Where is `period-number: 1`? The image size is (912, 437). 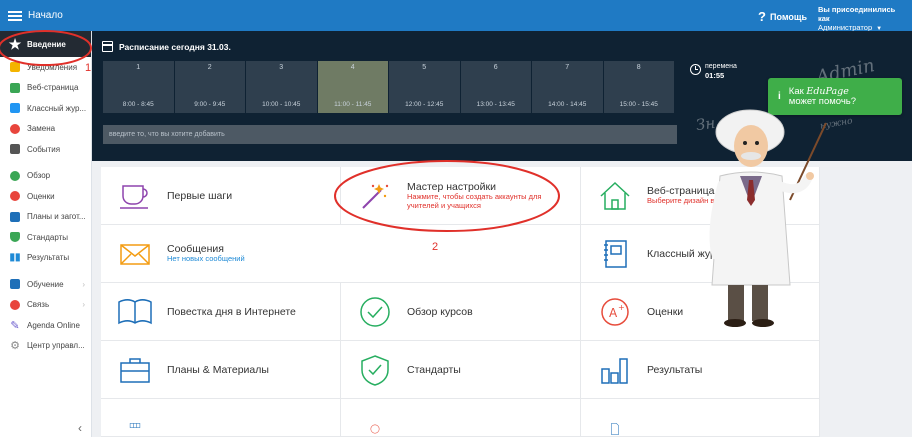
period-number: 1 is located at coordinates (138, 67).